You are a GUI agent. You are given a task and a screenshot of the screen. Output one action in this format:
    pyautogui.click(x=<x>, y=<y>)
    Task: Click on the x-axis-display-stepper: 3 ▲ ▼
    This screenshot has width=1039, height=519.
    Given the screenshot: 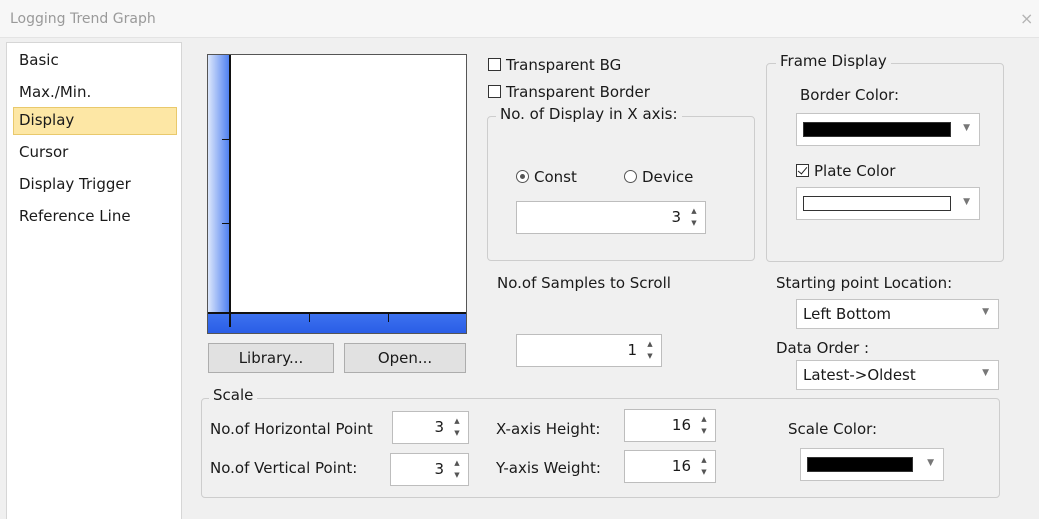 What is the action you would take?
    pyautogui.click(x=611, y=217)
    